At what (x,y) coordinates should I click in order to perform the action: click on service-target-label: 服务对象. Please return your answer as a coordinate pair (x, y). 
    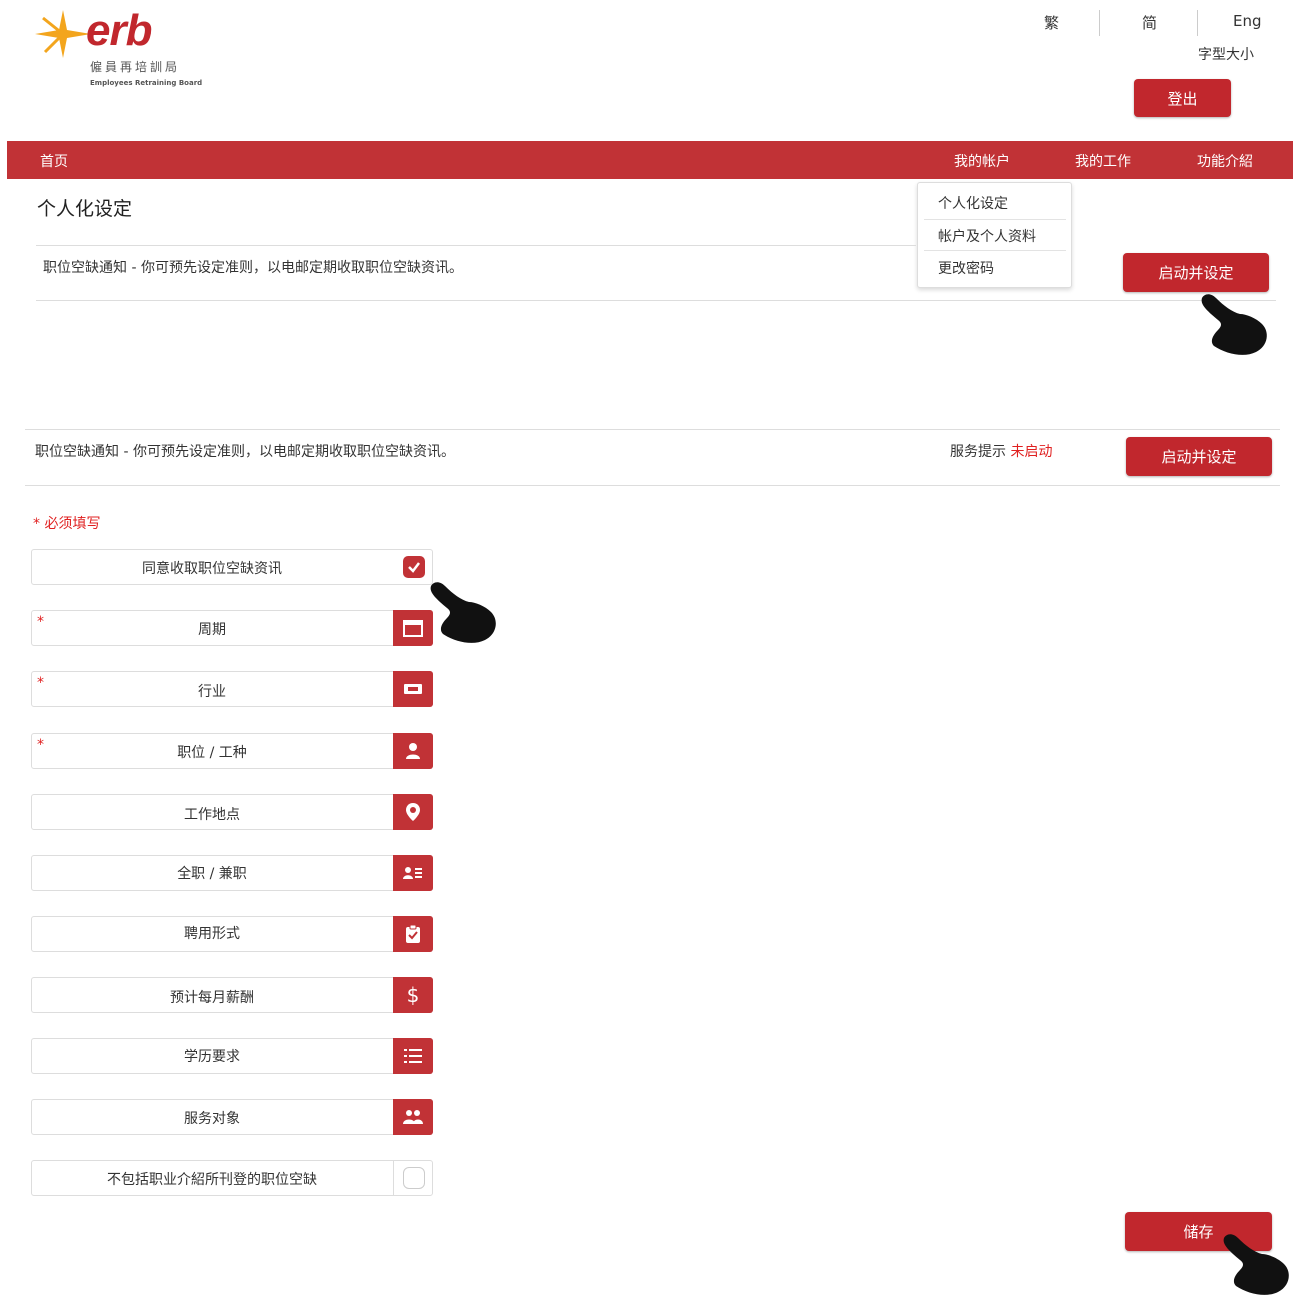
    Looking at the image, I should click on (212, 1119).